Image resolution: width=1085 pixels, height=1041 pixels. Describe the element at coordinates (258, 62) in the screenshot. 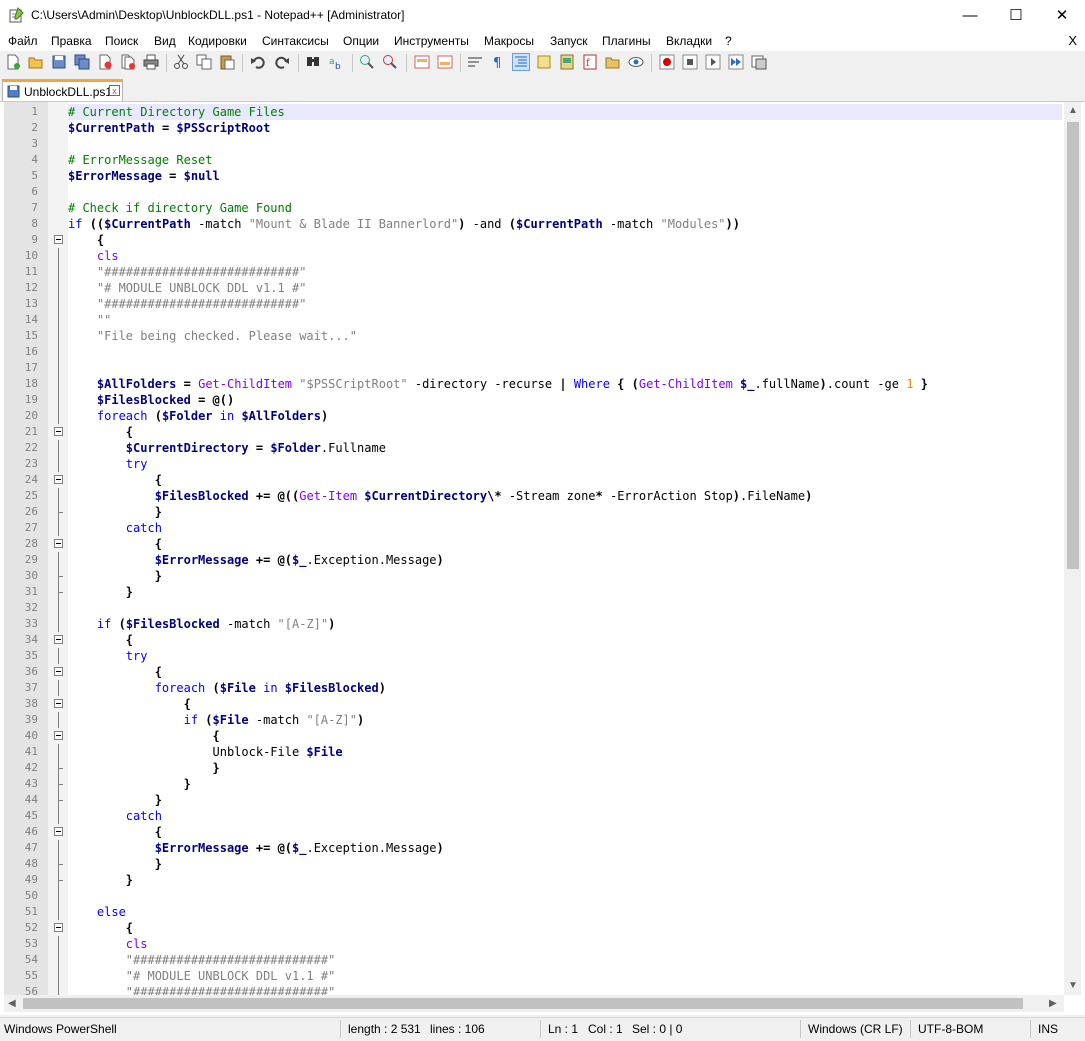

I see `undo-icon` at that location.